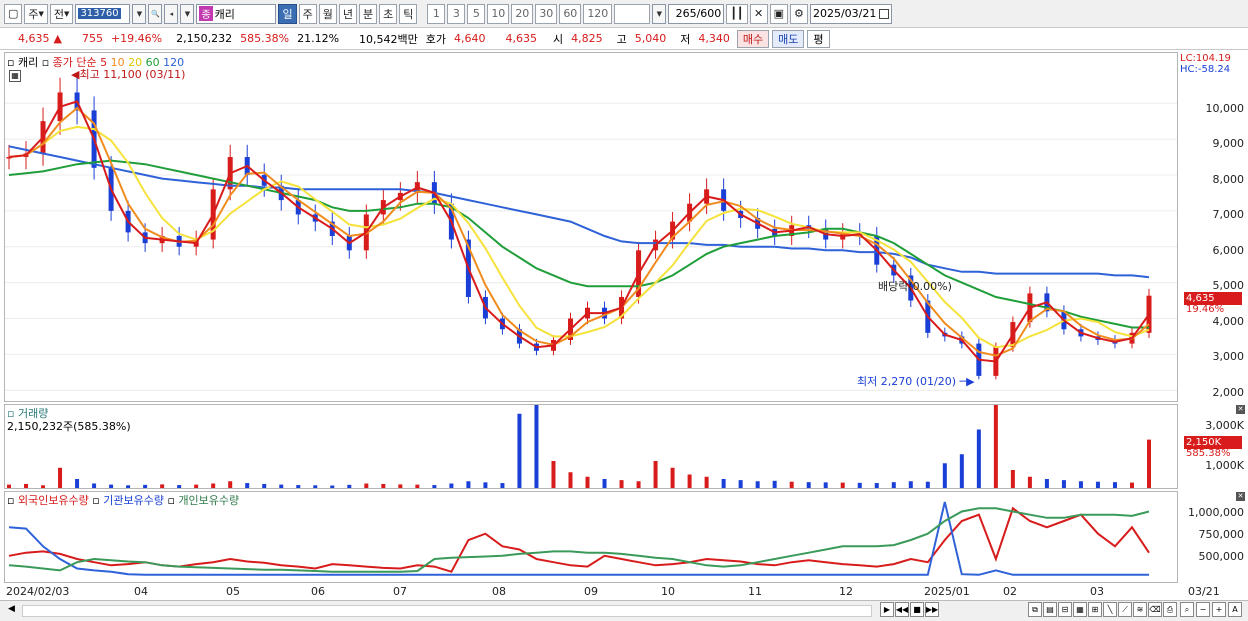 Image resolution: width=1248 pixels, height=621 pixels. What do you see at coordinates (456, 13) in the screenshot?
I see `interval-3: 3` at bounding box center [456, 13].